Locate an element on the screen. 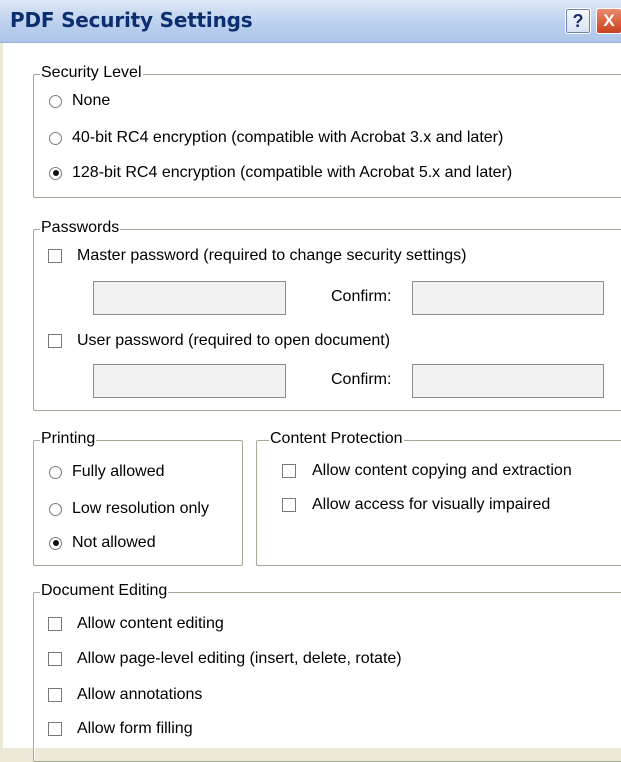 The width and height of the screenshot is (621, 762). option-label: Allow access for visually impaired is located at coordinates (431, 504).